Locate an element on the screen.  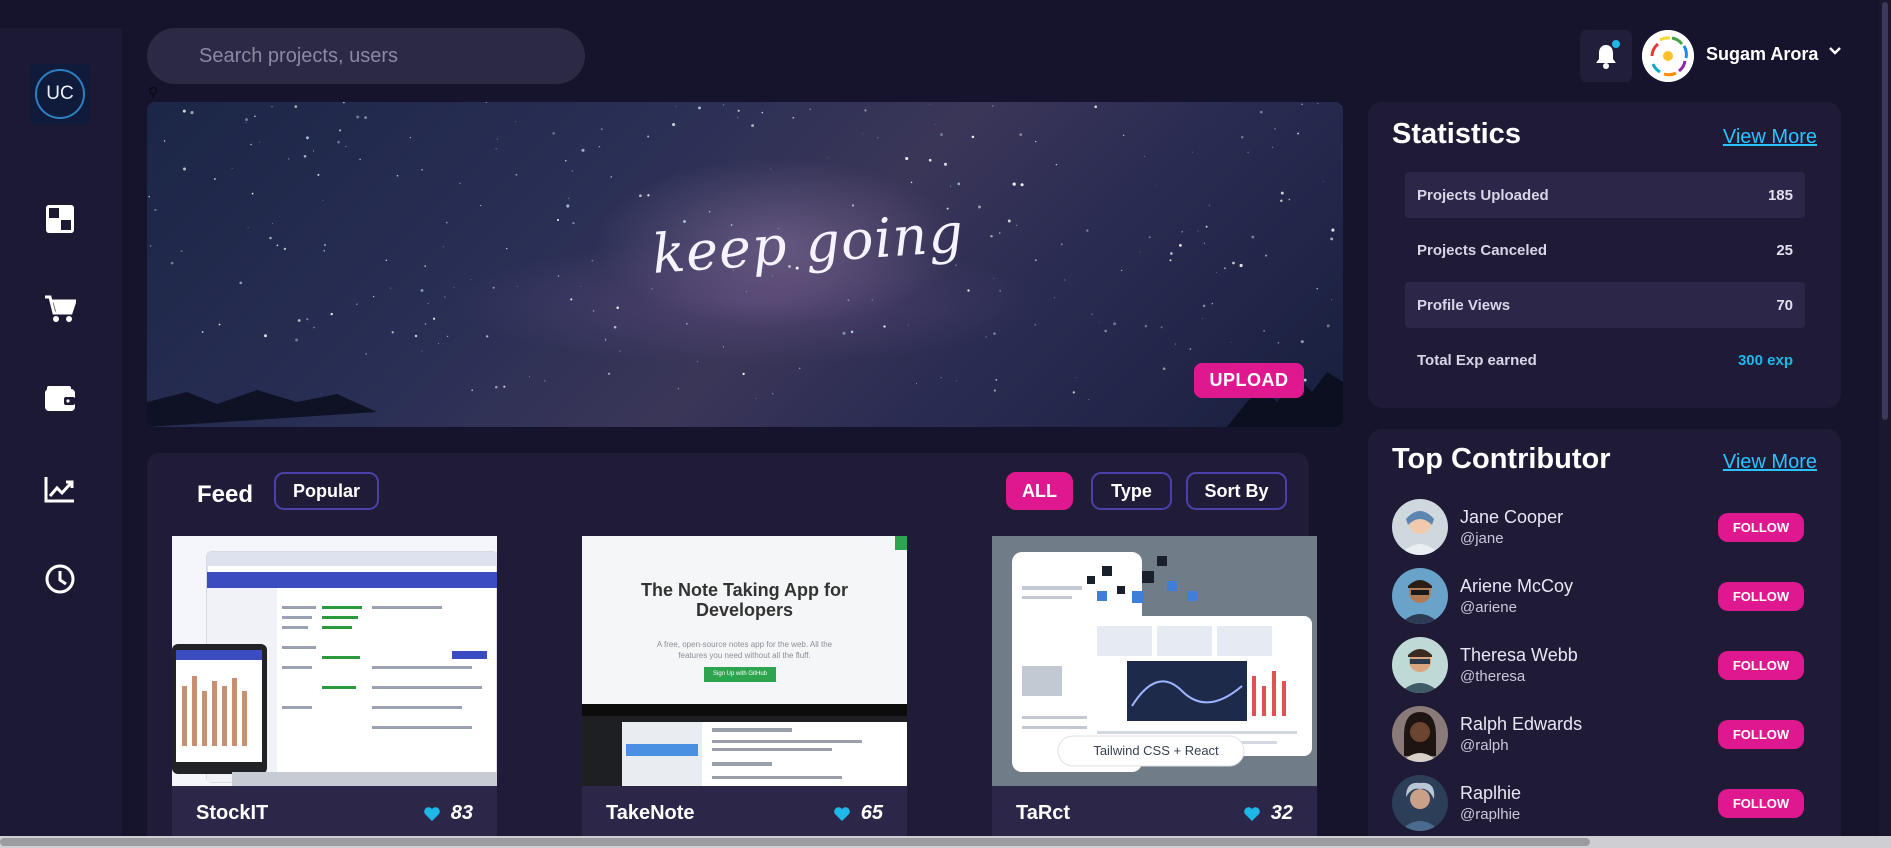
like-counter: 83 is located at coordinates (448, 813).